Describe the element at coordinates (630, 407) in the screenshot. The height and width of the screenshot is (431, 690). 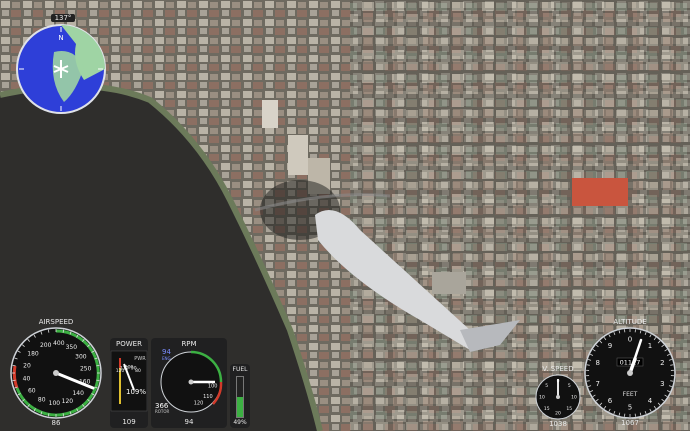
I see `altitude-scale-label: 5` at that location.